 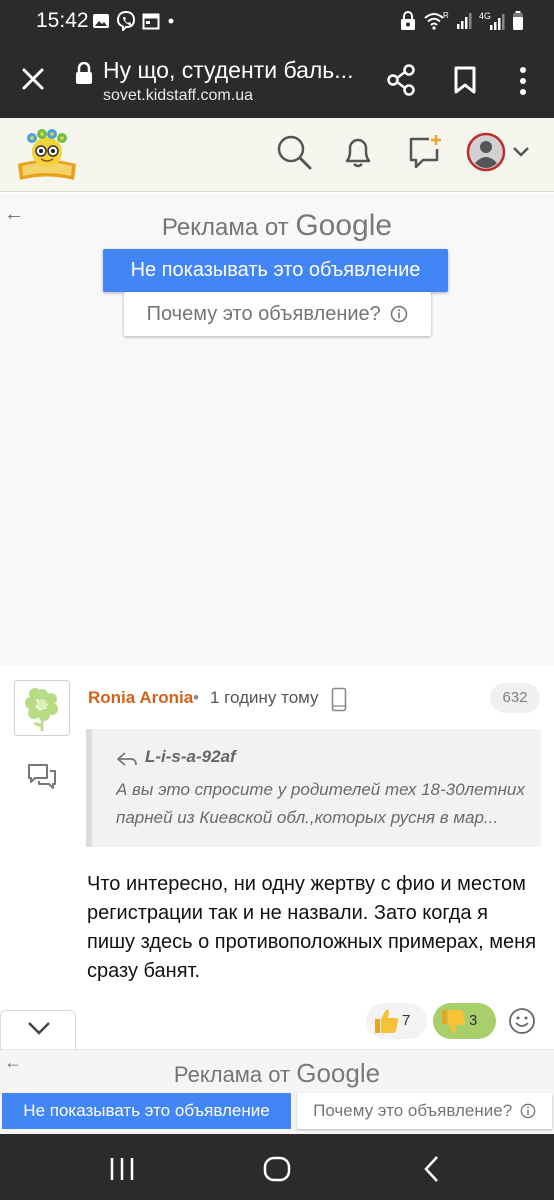 What do you see at coordinates (465, 80) in the screenshot?
I see `bookmark-icon` at bounding box center [465, 80].